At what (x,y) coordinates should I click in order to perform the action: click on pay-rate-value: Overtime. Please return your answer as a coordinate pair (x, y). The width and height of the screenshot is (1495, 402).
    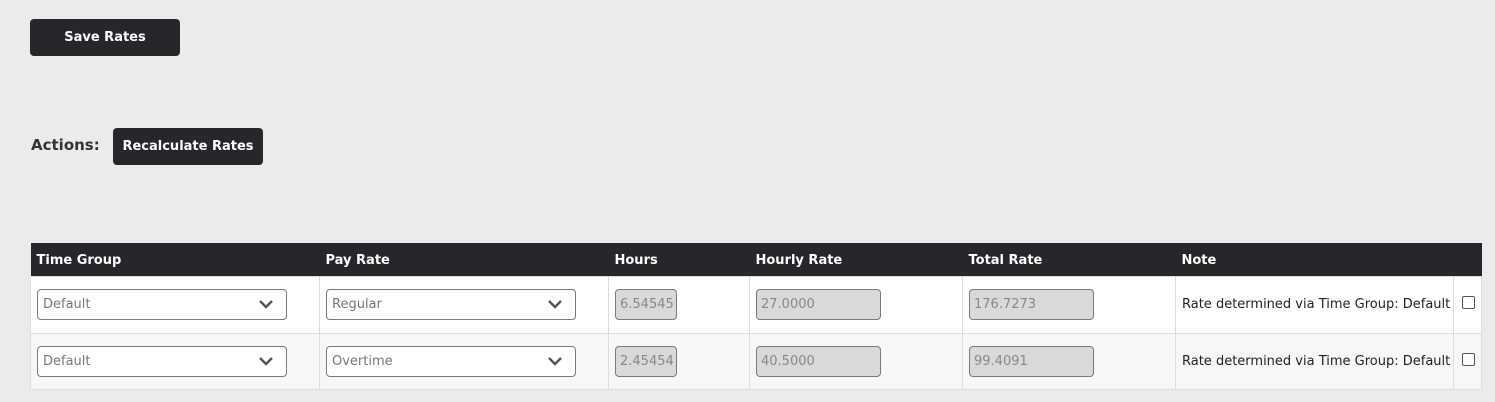
    Looking at the image, I should click on (362, 361).